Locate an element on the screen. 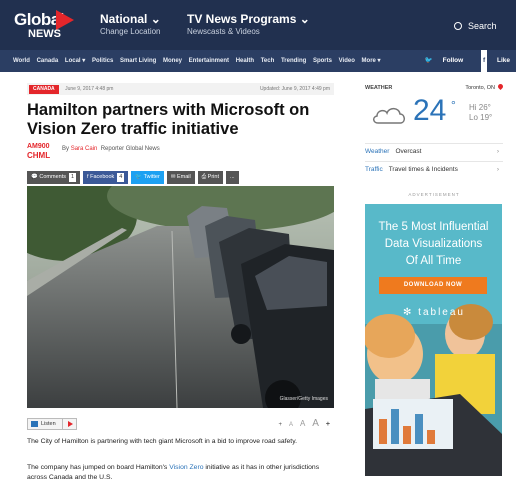  nav-item-video: Video is located at coordinates (347, 61).